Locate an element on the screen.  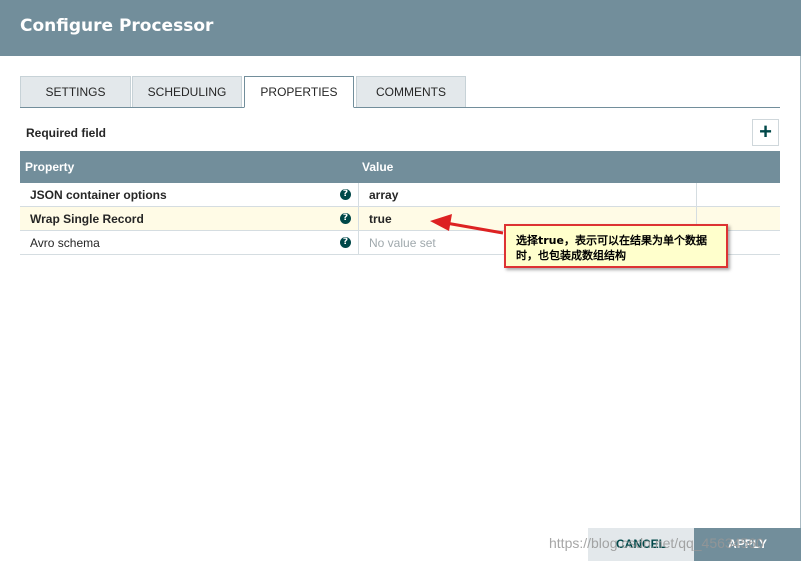
plus-icon: + is located at coordinates (765, 131).